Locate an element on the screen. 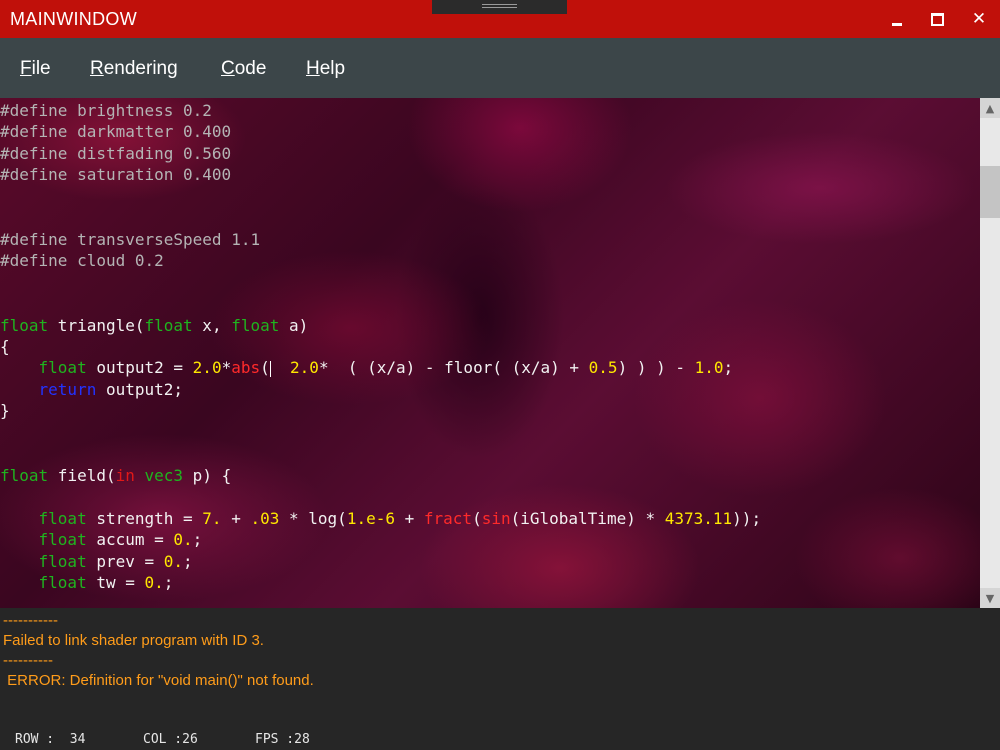 Image resolution: width=1000 pixels, height=750 pixels. code-token: 7. is located at coordinates (212, 518).